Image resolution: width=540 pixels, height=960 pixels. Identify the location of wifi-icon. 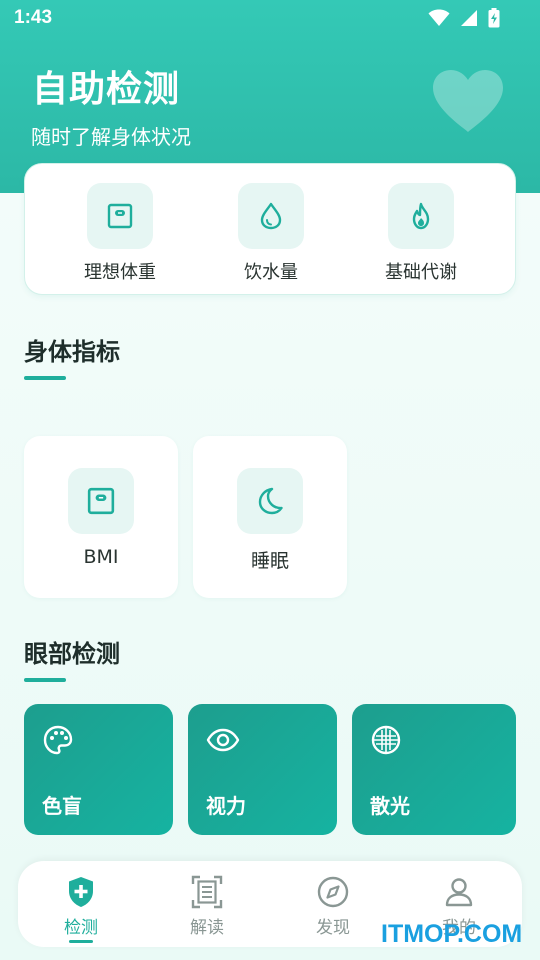
(439, 17).